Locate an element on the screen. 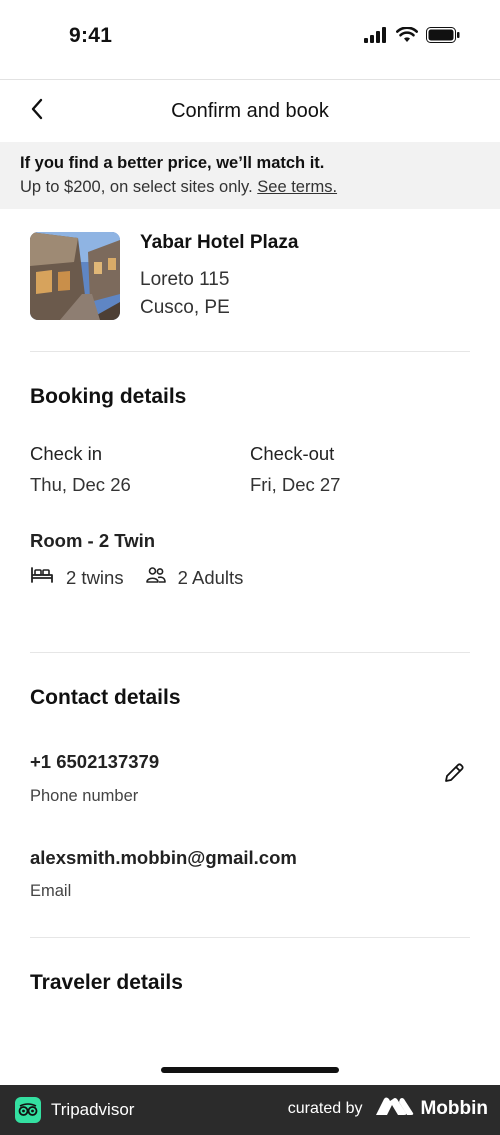 The width and height of the screenshot is (500, 1135). pencil-icon is located at coordinates (454, 775).